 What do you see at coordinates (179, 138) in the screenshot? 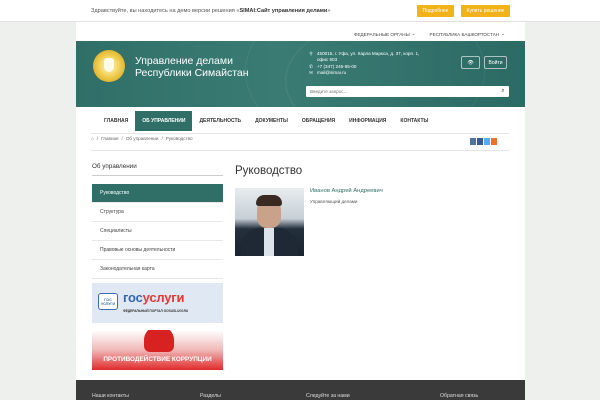
I see `breadcrumb-current: Руководство` at bounding box center [179, 138].